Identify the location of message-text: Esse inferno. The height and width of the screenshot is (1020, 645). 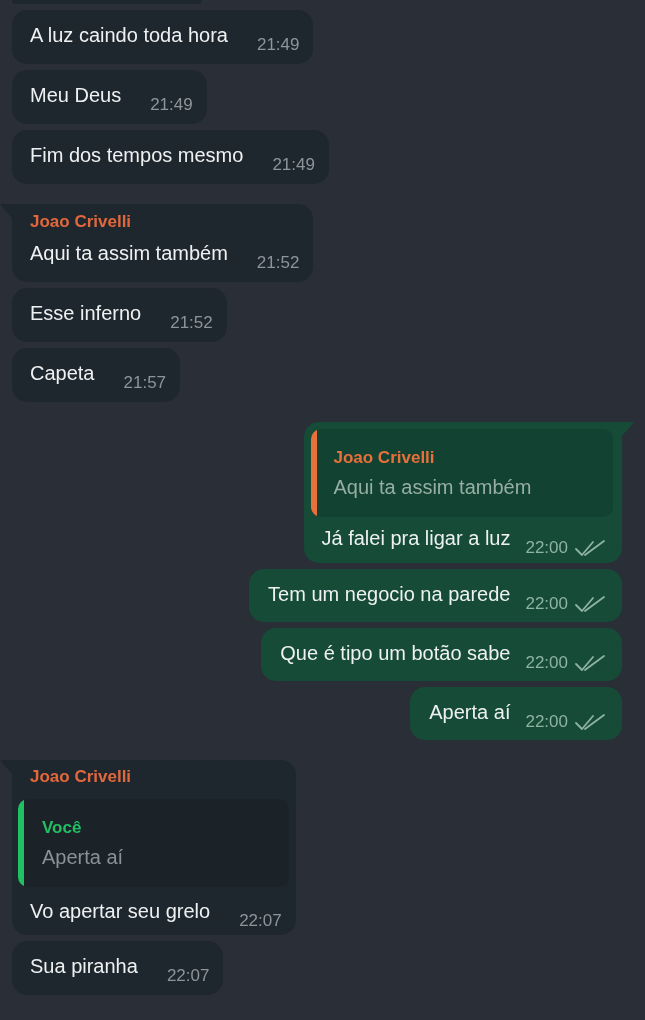
(86, 313).